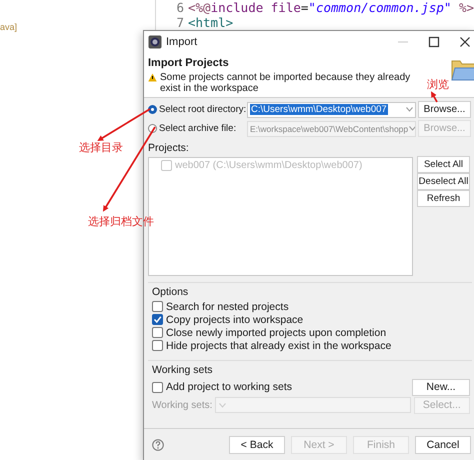 Image resolution: width=474 pixels, height=460 pixels. What do you see at coordinates (443, 445) in the screenshot?
I see `wizard-button: Cancel` at bounding box center [443, 445].